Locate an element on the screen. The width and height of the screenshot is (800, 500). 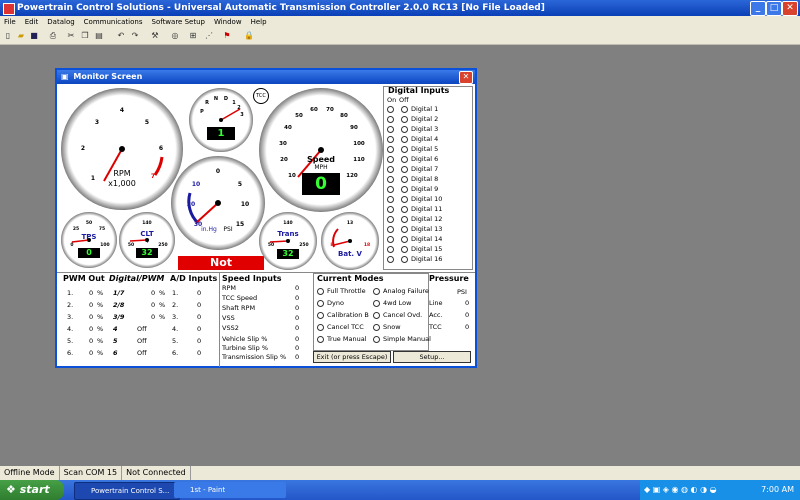
table-icon: ⊞ is located at coordinates (193, 36).